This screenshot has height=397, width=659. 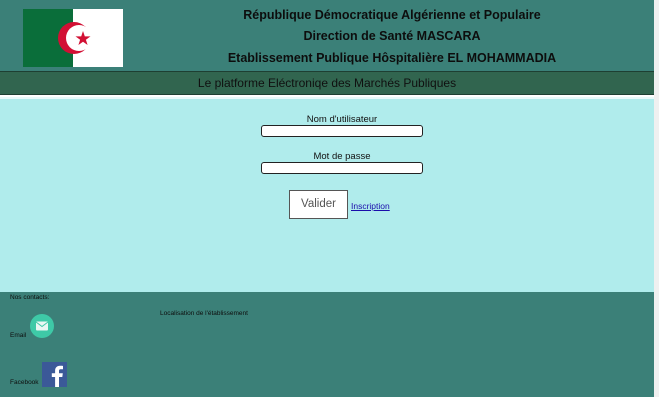 What do you see at coordinates (30, 297) in the screenshot?
I see `contacts-label: Nos contacts:` at bounding box center [30, 297].